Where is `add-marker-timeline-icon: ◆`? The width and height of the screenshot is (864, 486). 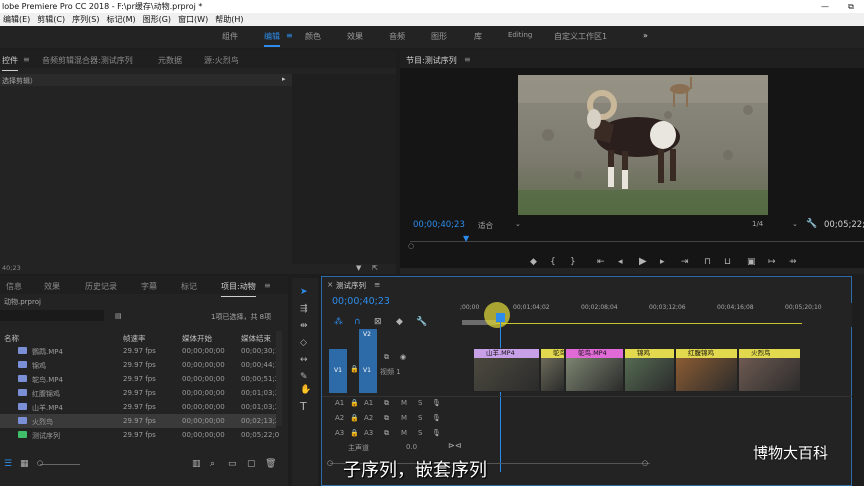 add-marker-timeline-icon: ◆ is located at coordinates (399, 322).